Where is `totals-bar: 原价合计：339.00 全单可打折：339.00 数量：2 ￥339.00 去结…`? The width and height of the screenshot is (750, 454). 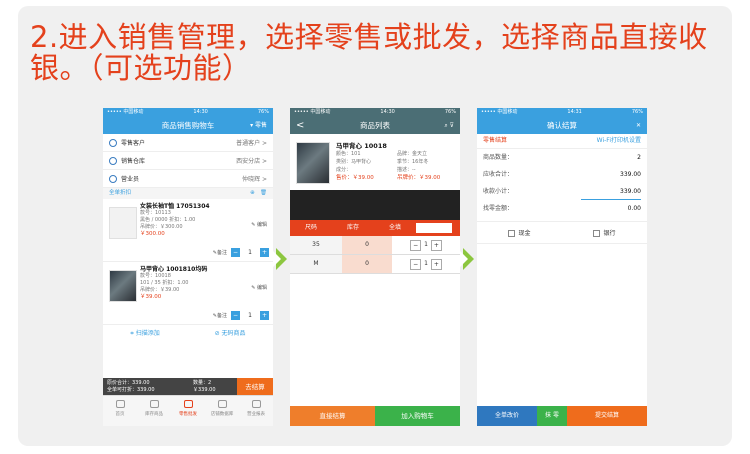
totals-bar: 原价合计：339.00 全单可打折：339.00 数量：2 ￥339.00 去结… is located at coordinates (188, 387).